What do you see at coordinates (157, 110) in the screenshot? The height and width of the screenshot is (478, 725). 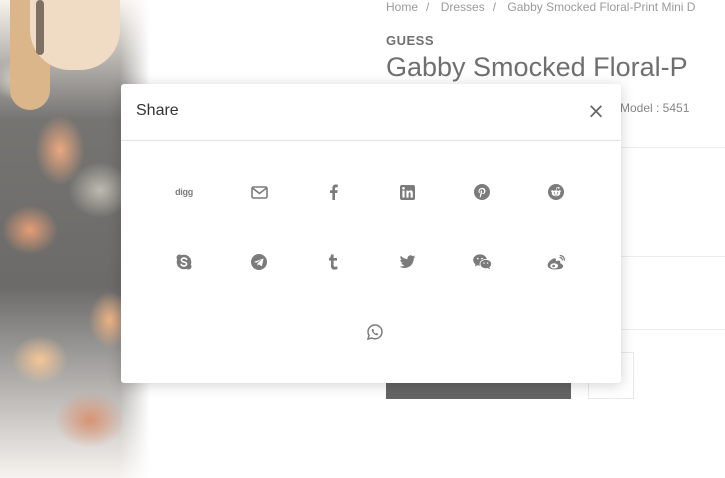 I see `modal-title: Share` at bounding box center [157, 110].